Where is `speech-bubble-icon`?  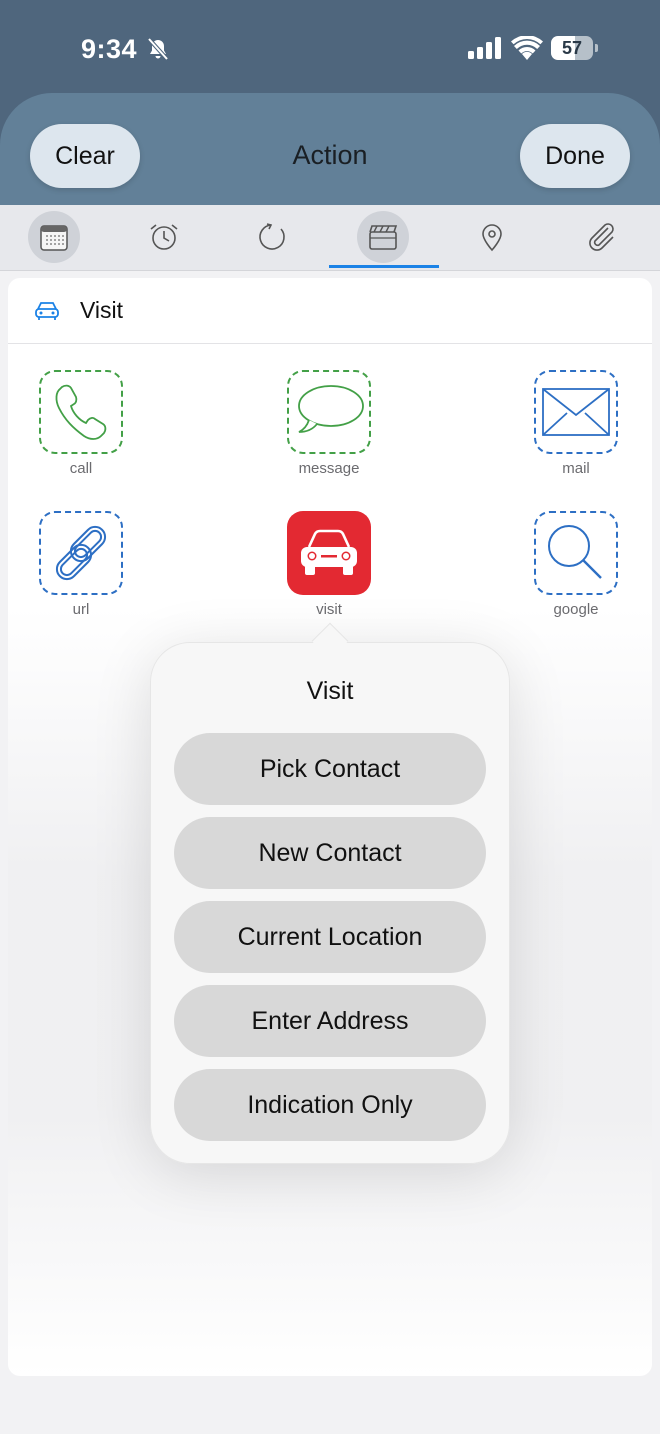 speech-bubble-icon is located at coordinates (331, 409).